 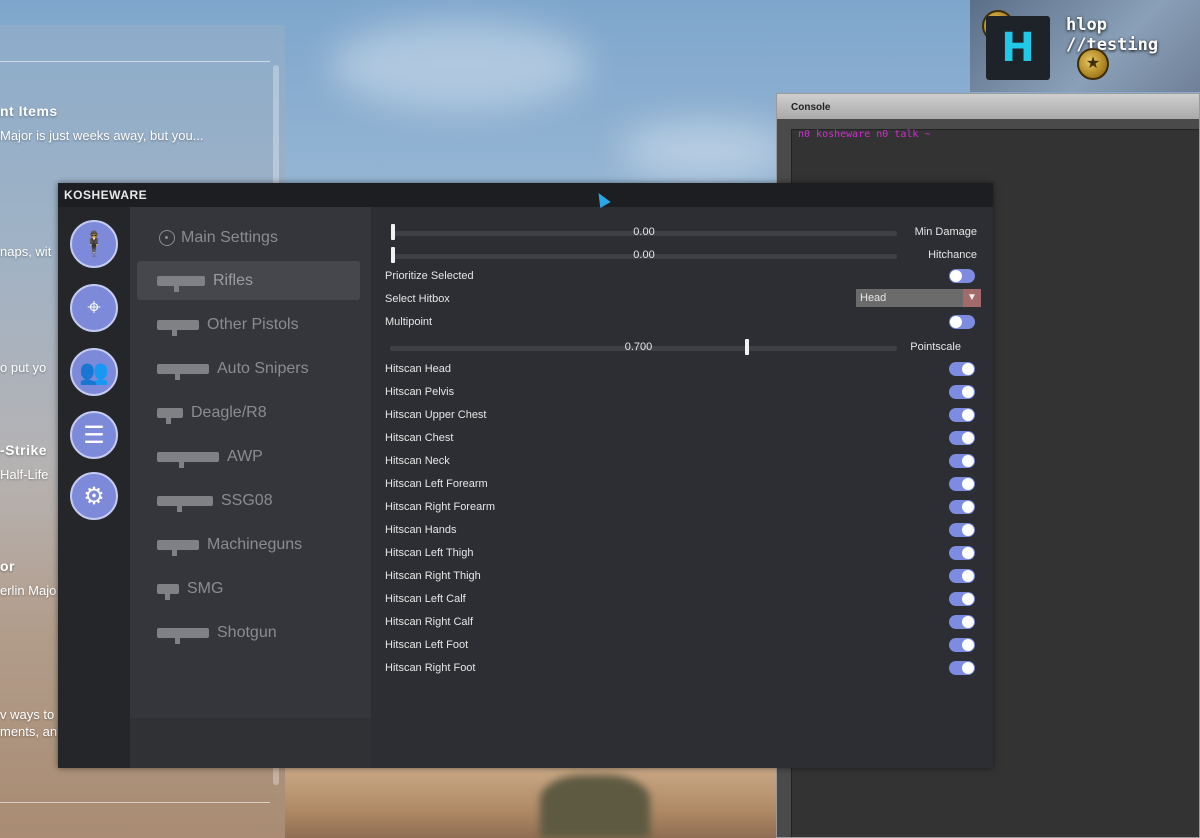 I want to click on hitbox-select-value: Head, so click(x=873, y=298).